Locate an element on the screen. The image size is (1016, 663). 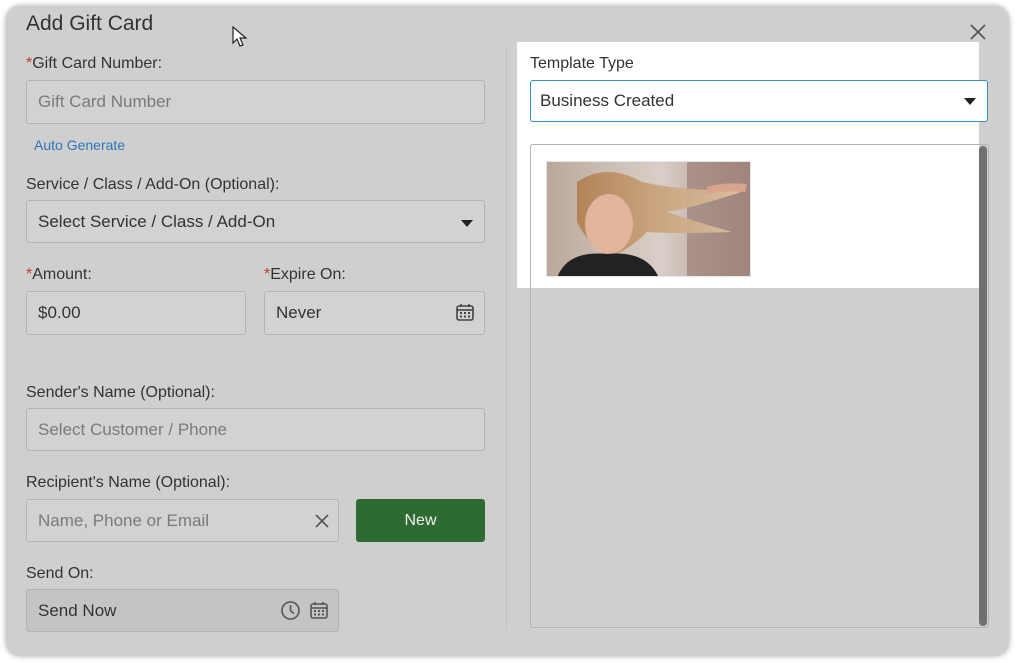
template-image is located at coordinates (648, 219).